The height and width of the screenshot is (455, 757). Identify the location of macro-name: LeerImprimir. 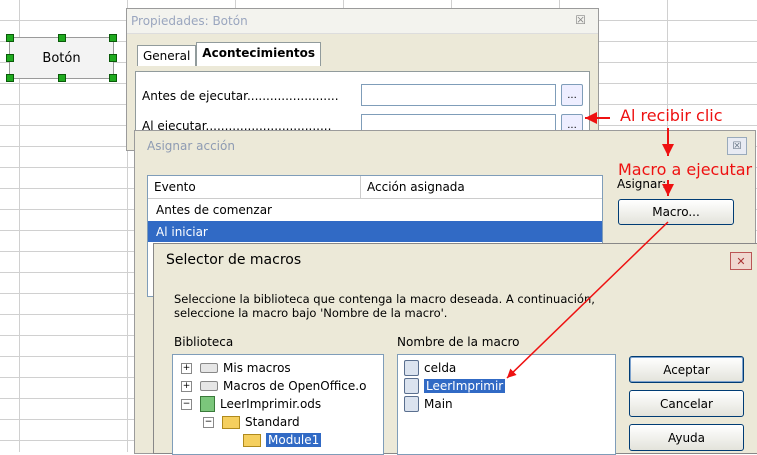
(465, 386).